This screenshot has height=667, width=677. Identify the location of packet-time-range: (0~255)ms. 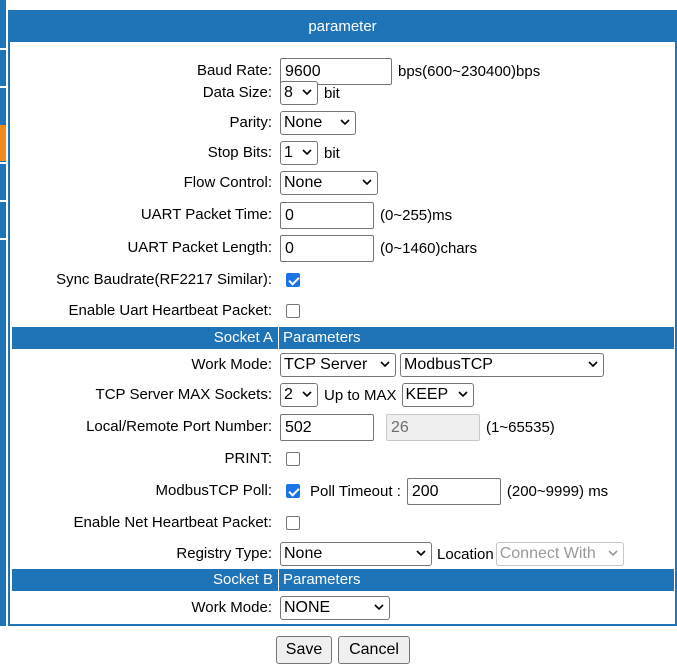
(416, 215).